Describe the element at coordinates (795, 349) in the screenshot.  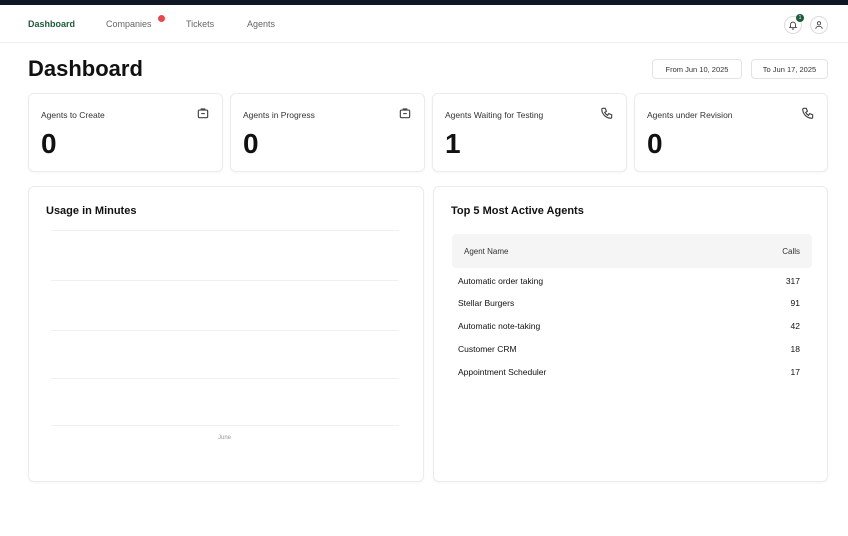
I see `agent-calls: 18` at that location.